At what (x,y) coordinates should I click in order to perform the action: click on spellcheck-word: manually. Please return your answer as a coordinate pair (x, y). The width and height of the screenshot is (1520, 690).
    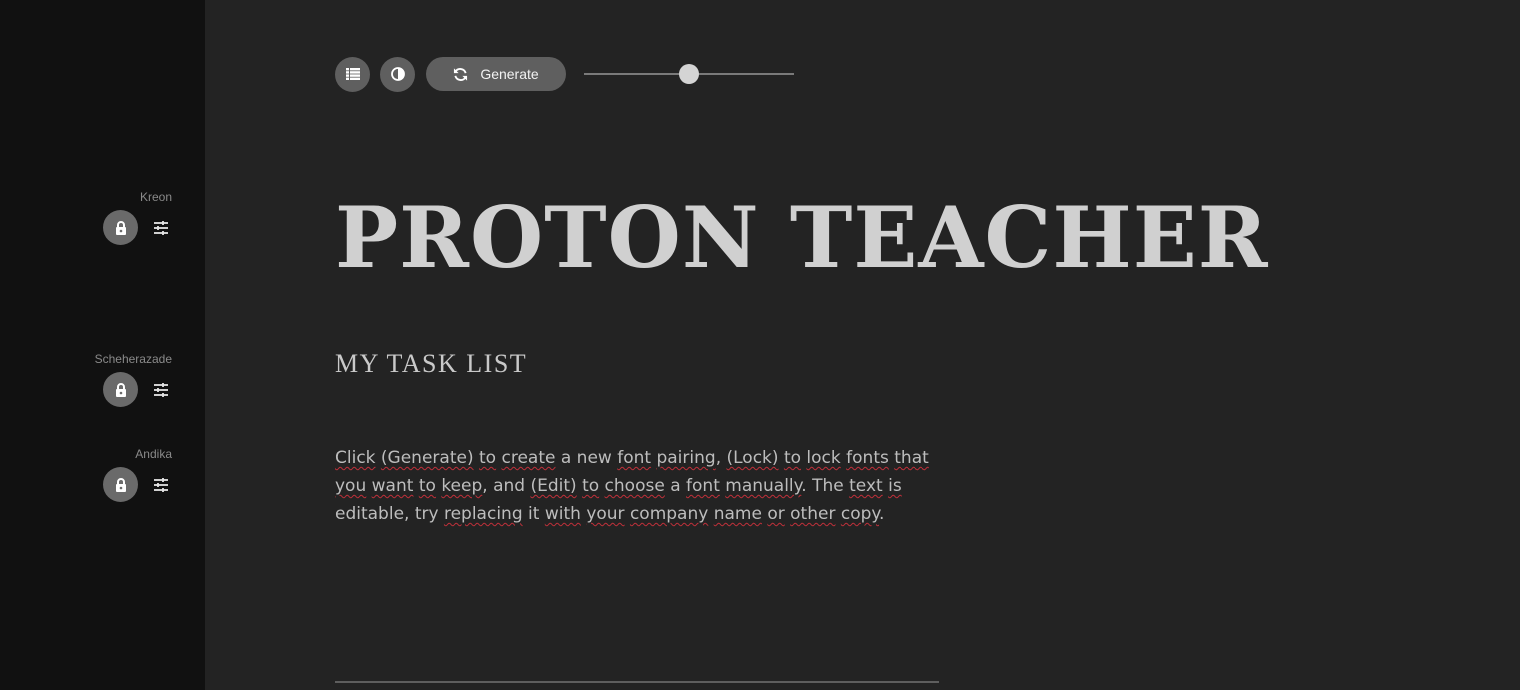
    Looking at the image, I should click on (763, 486).